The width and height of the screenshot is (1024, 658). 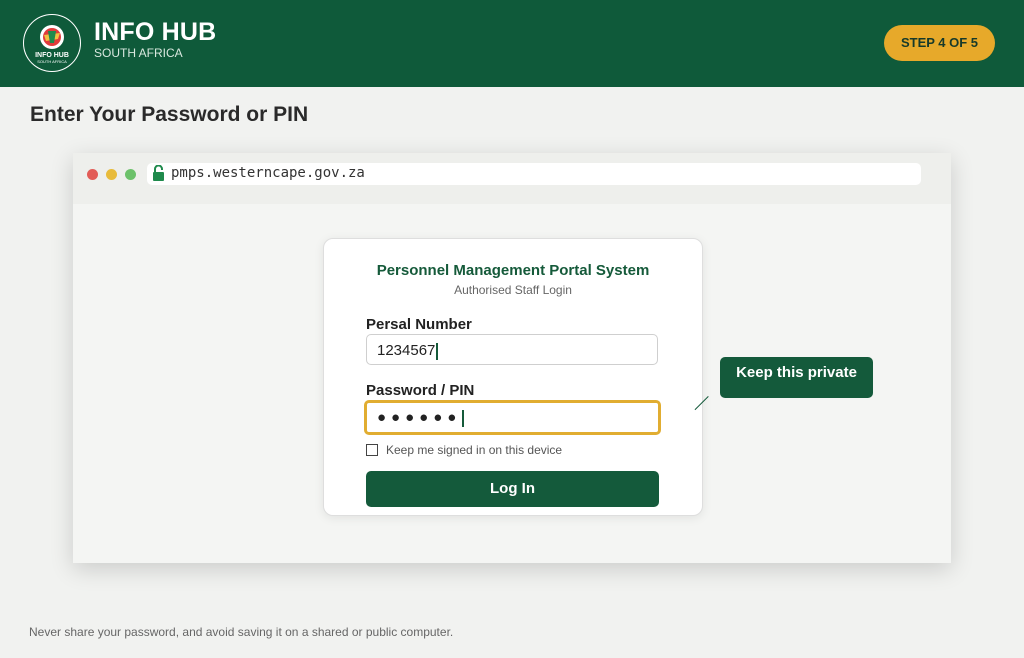 I want to click on brand-title: INFO HUB, so click(x=155, y=32).